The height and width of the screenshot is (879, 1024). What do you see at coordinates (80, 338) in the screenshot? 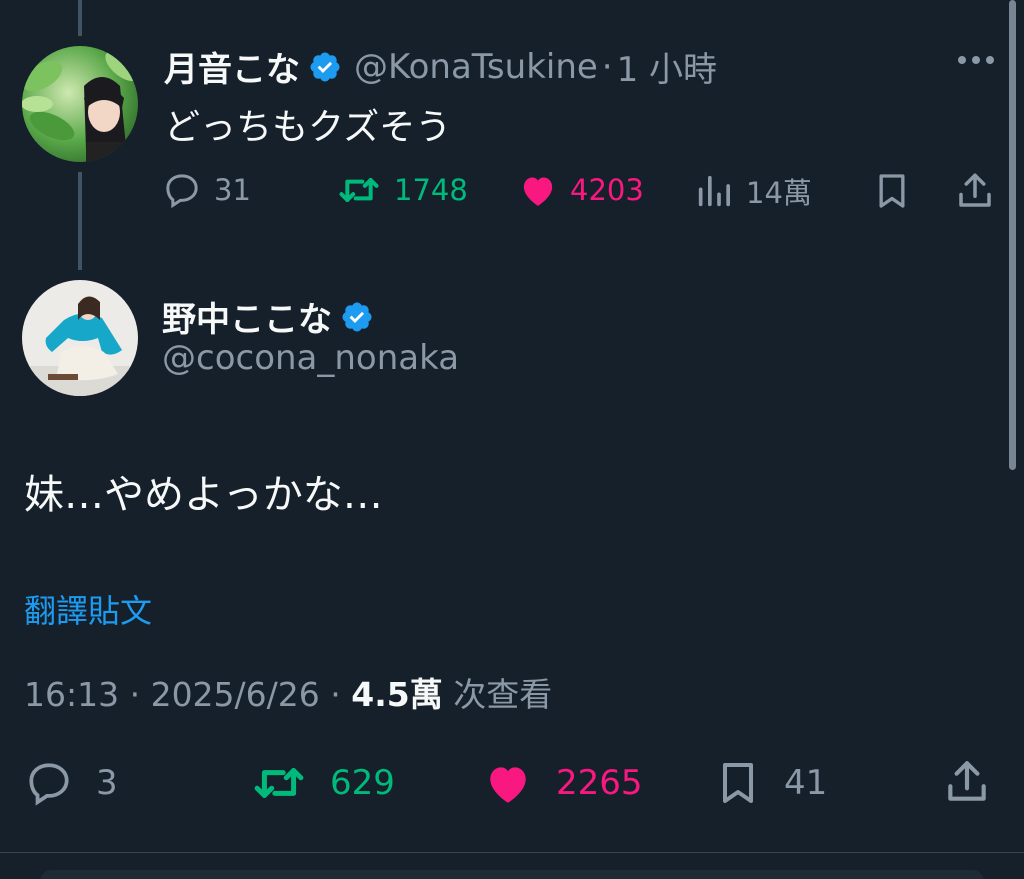
I see `main-author-avatar` at bounding box center [80, 338].